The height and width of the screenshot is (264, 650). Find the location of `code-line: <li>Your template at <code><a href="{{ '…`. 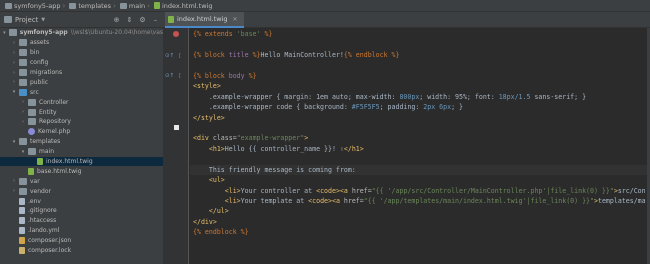

code-line: <li>Your template at <code><a href="{{ '… is located at coordinates (419, 201).